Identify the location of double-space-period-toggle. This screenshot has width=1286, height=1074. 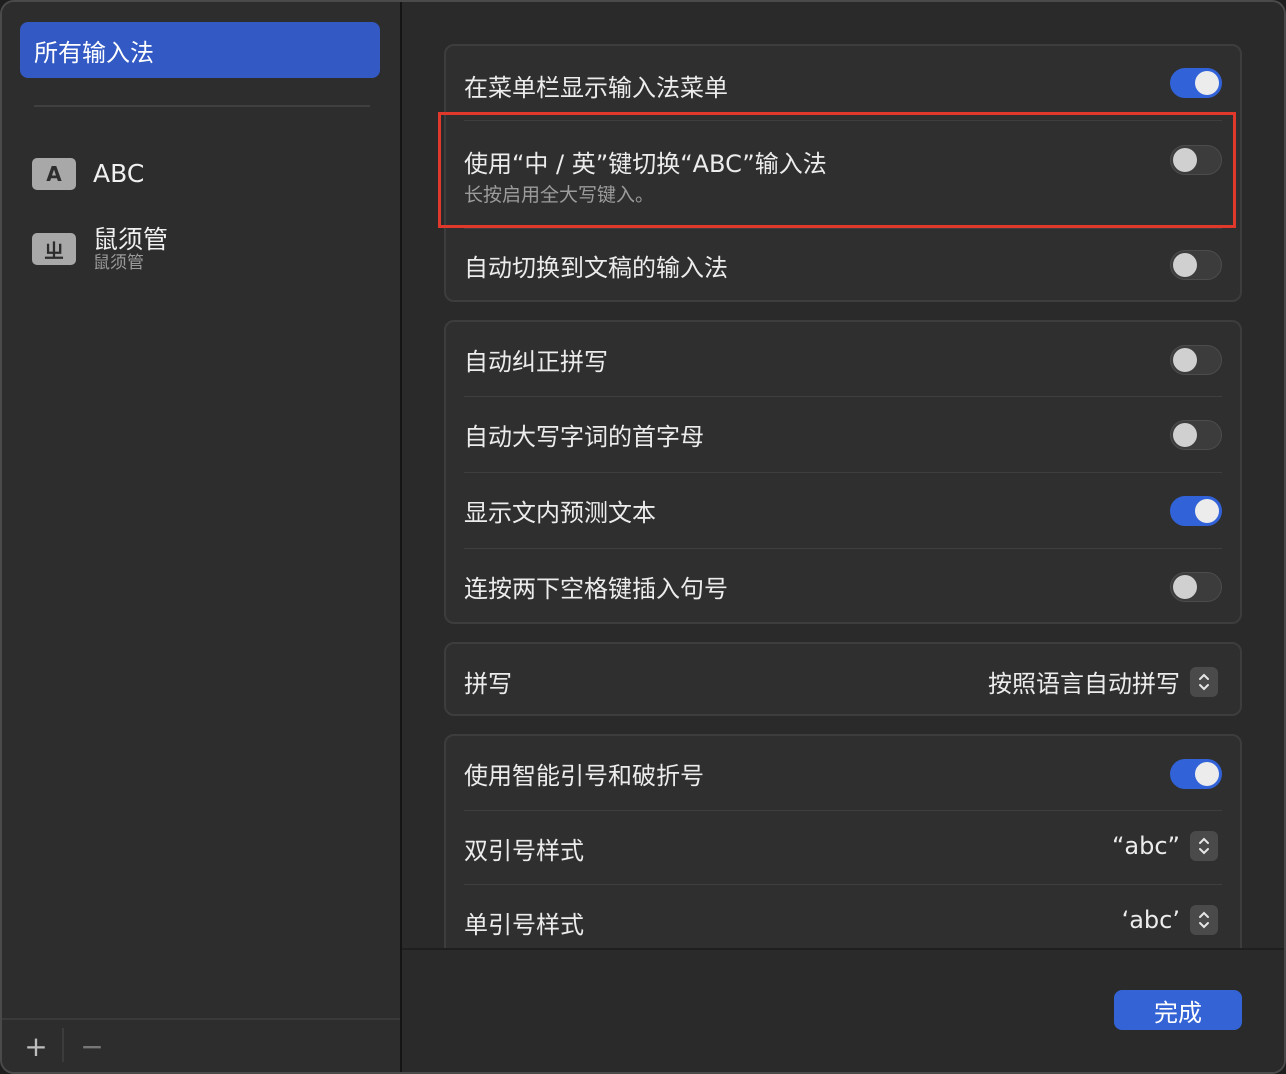
(1196, 587).